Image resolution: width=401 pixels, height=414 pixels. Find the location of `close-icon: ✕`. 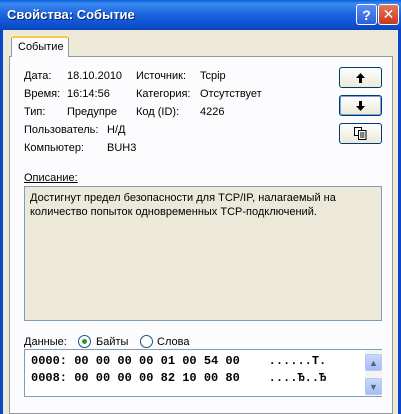

close-icon: ✕ is located at coordinates (388, 14).